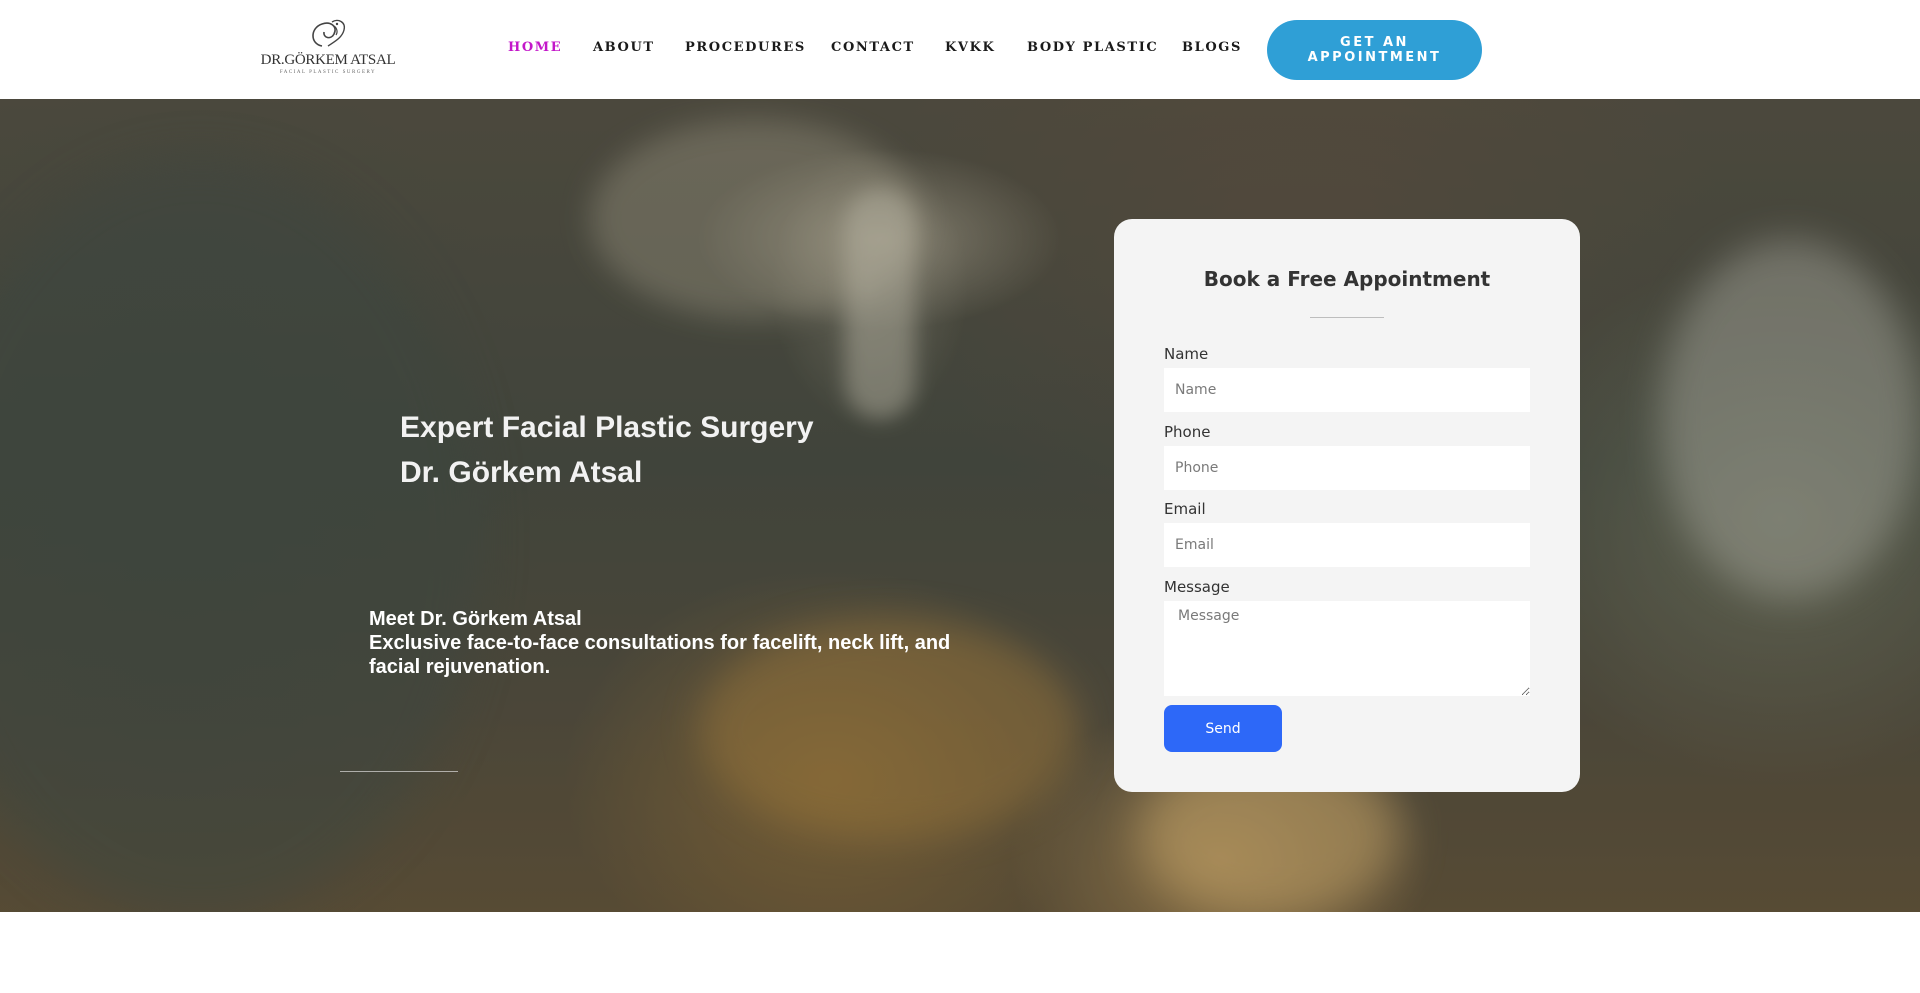 This screenshot has width=1920, height=993. I want to click on nav-home: HOME, so click(535, 47).